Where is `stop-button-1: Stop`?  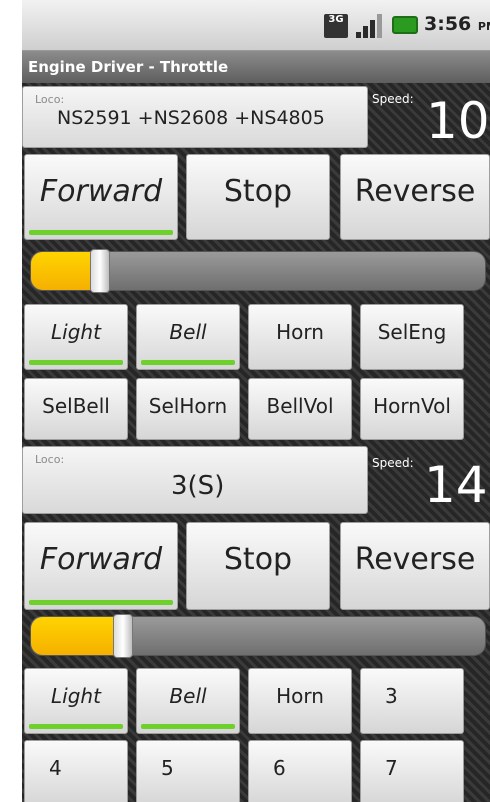
stop-button-1: Stop is located at coordinates (258, 197).